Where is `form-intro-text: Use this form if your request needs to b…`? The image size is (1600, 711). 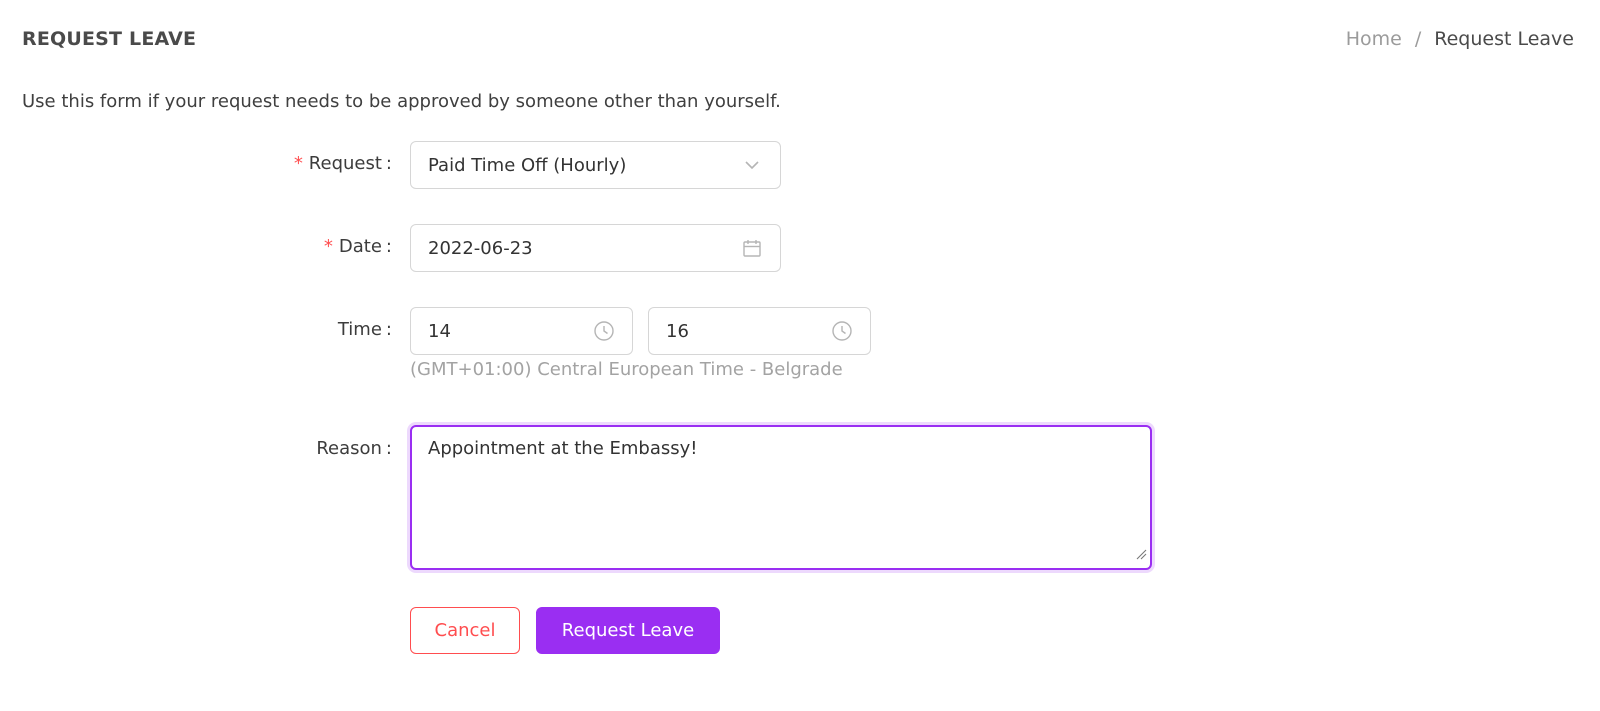
form-intro-text: Use this form if your request needs to b… is located at coordinates (401, 101).